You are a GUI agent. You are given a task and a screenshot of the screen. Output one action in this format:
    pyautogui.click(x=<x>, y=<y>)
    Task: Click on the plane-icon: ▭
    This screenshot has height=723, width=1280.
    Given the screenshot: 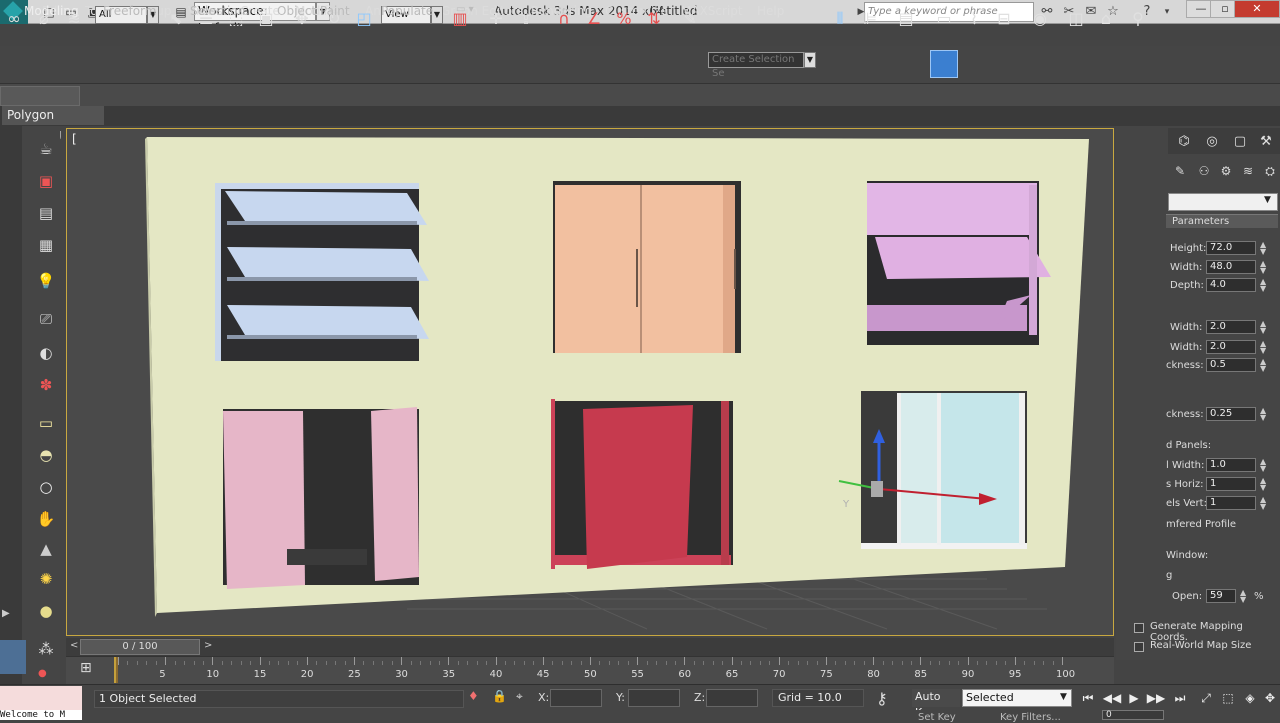 What is the action you would take?
    pyautogui.click(x=46, y=423)
    